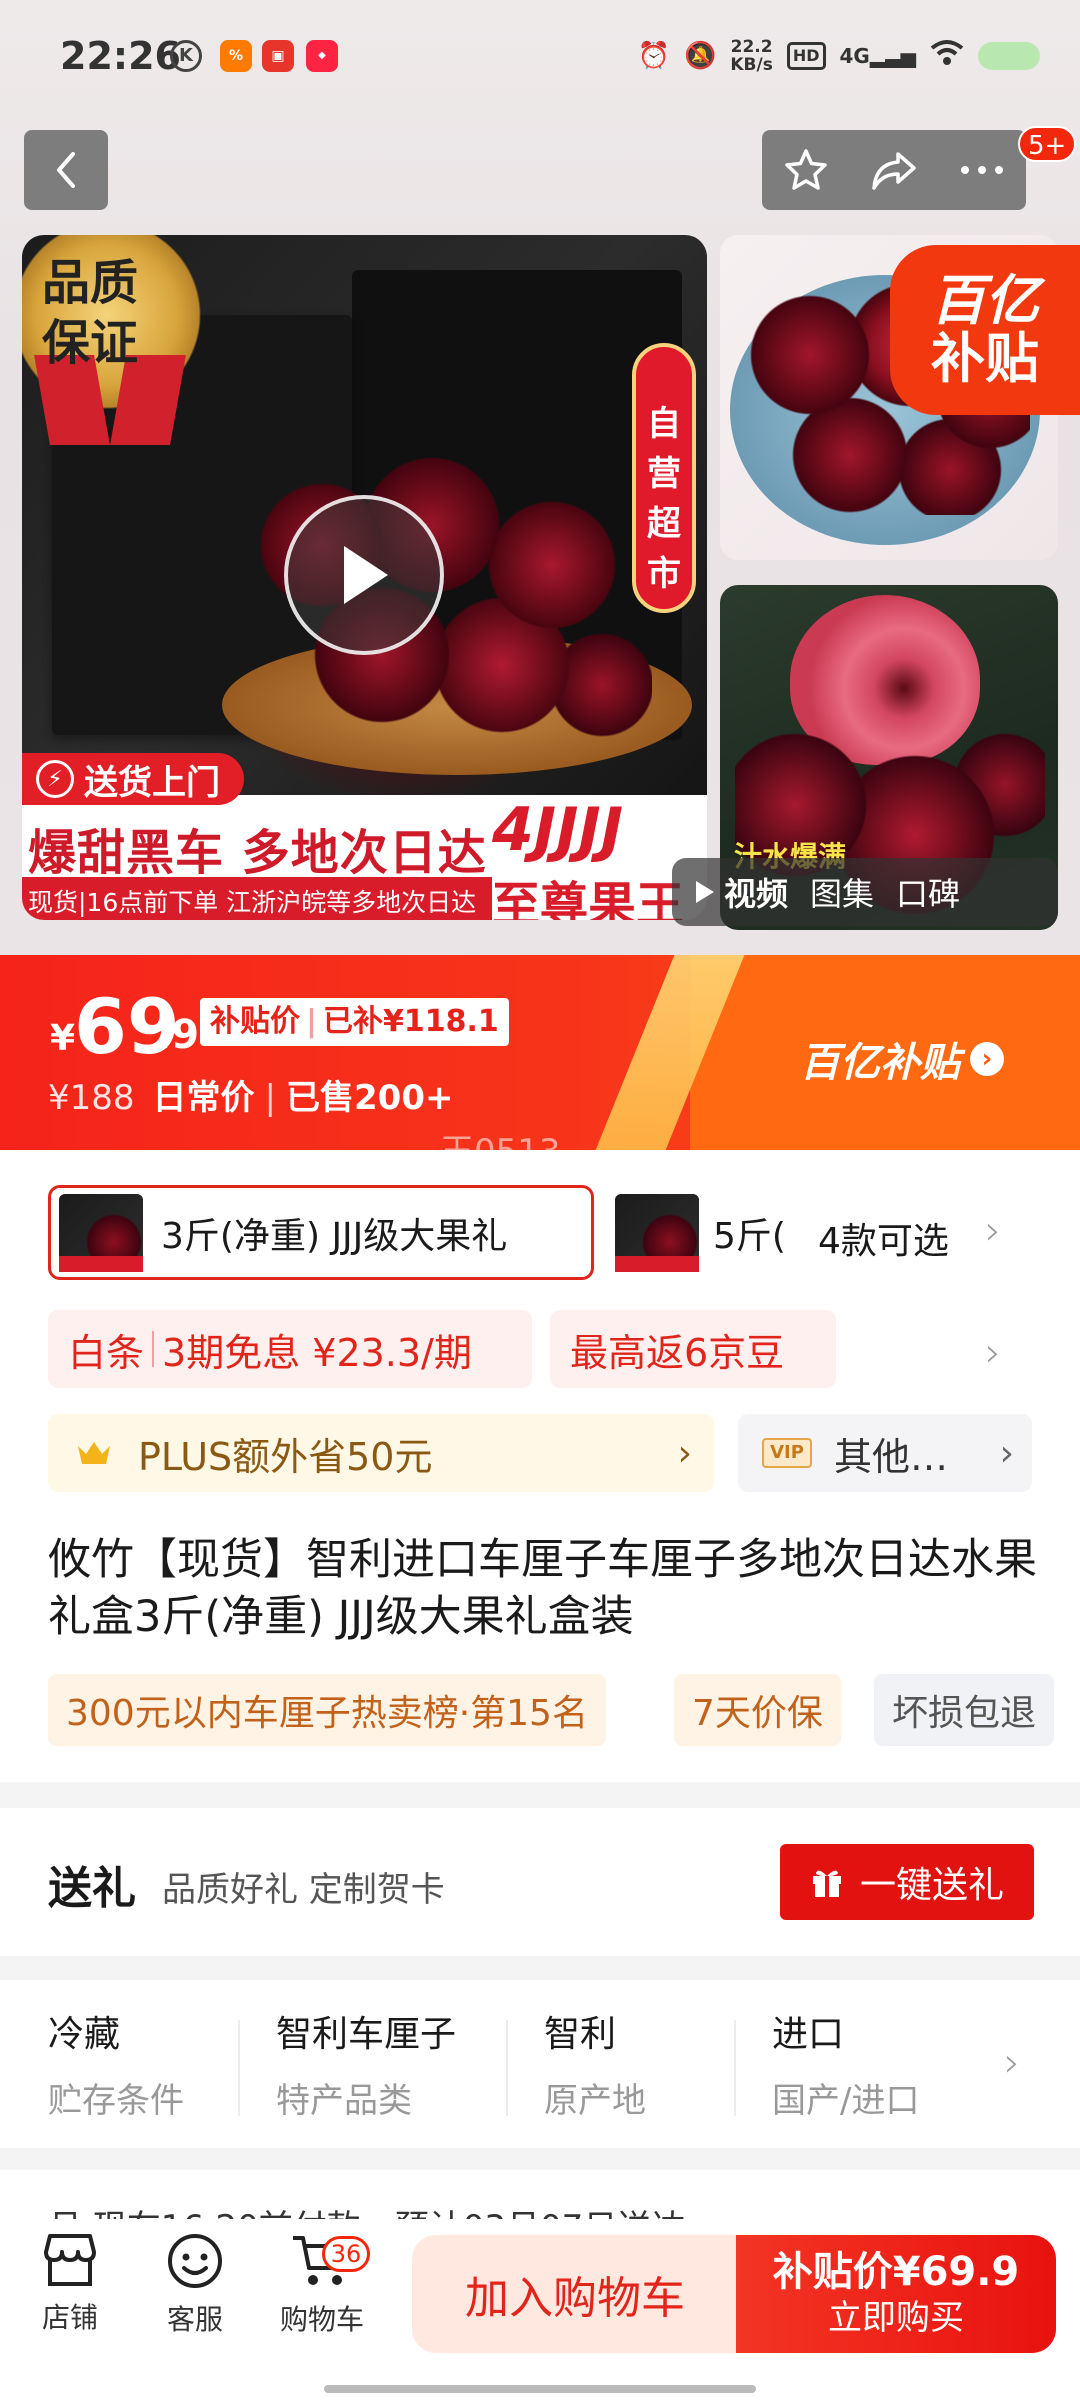 The height and width of the screenshot is (2400, 1080). Describe the element at coordinates (558, 830) in the screenshot. I see `promo-grade: 4JJJJ` at that location.